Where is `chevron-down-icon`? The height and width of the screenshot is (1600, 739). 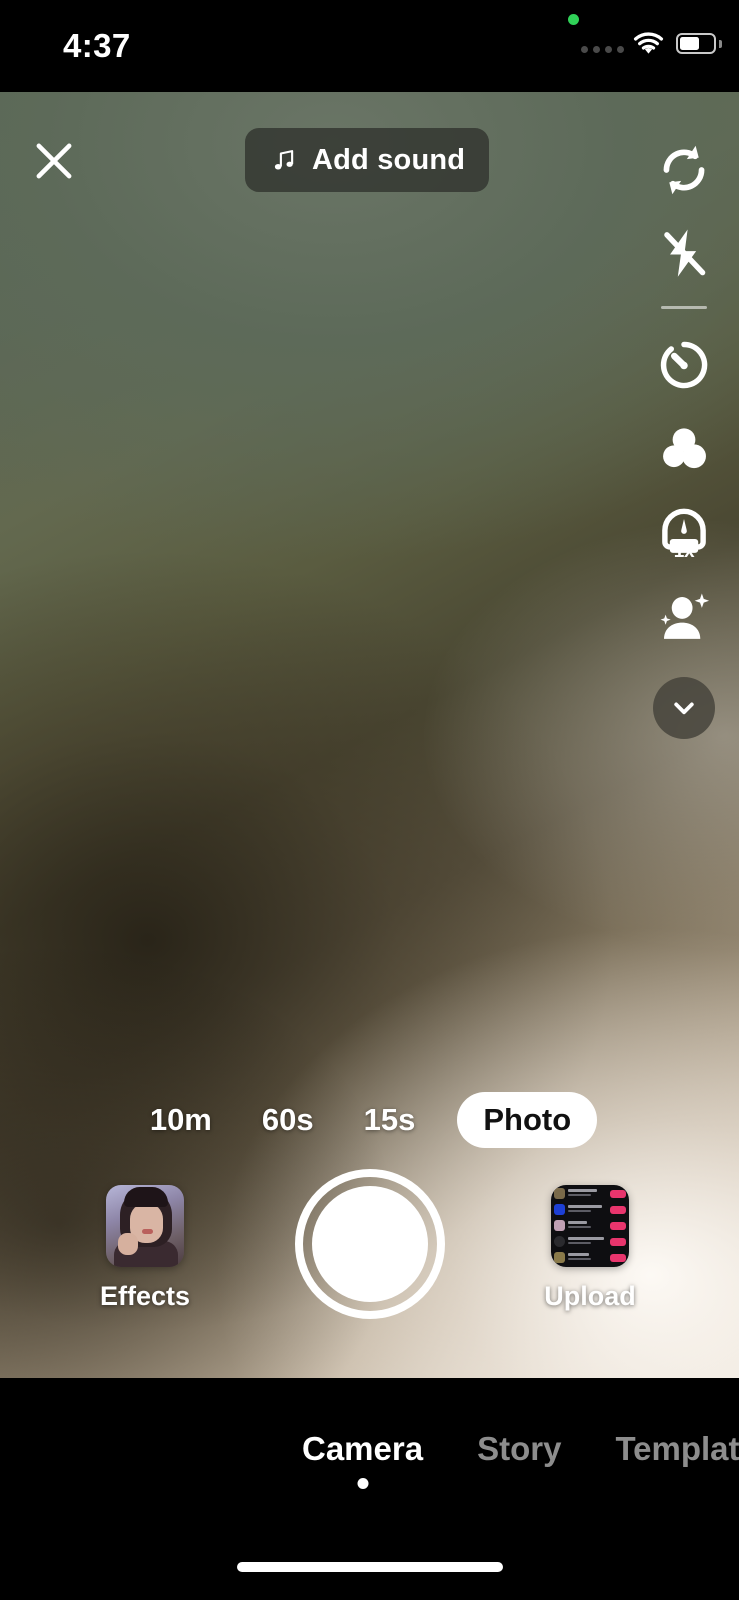
chevron-down-icon is located at coordinates (684, 708).